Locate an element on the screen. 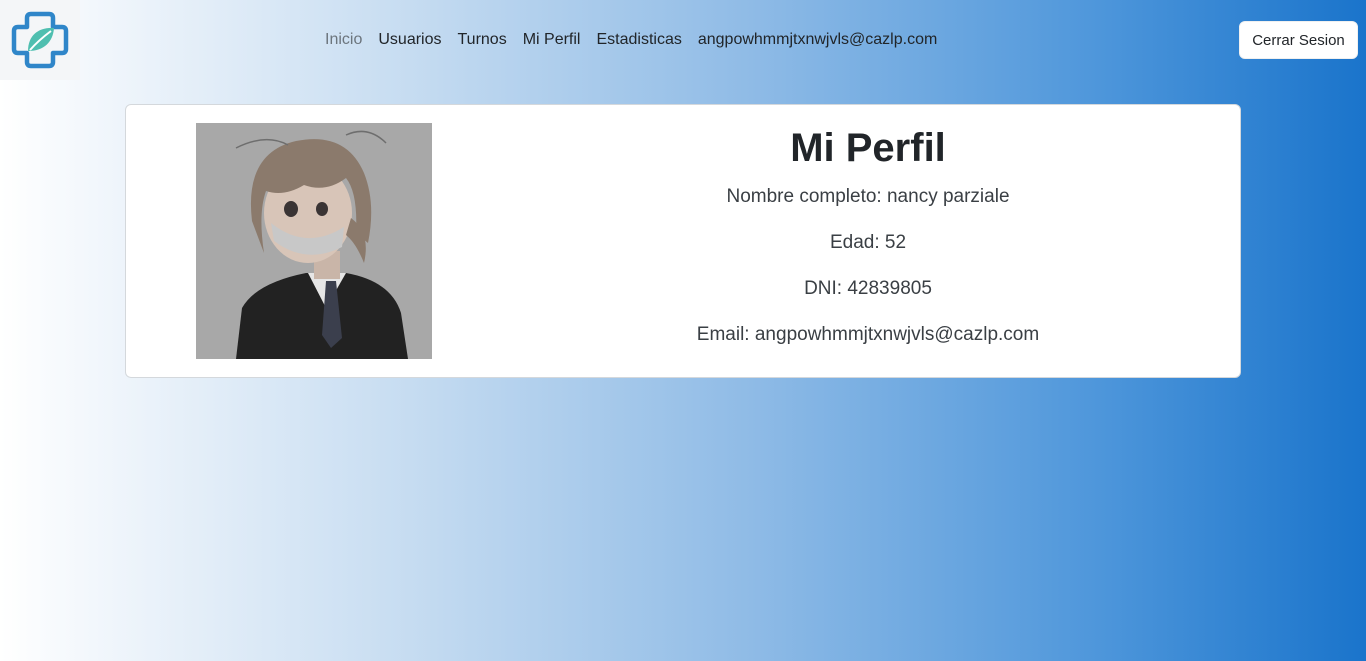  avatar-illustration is located at coordinates (314, 241).